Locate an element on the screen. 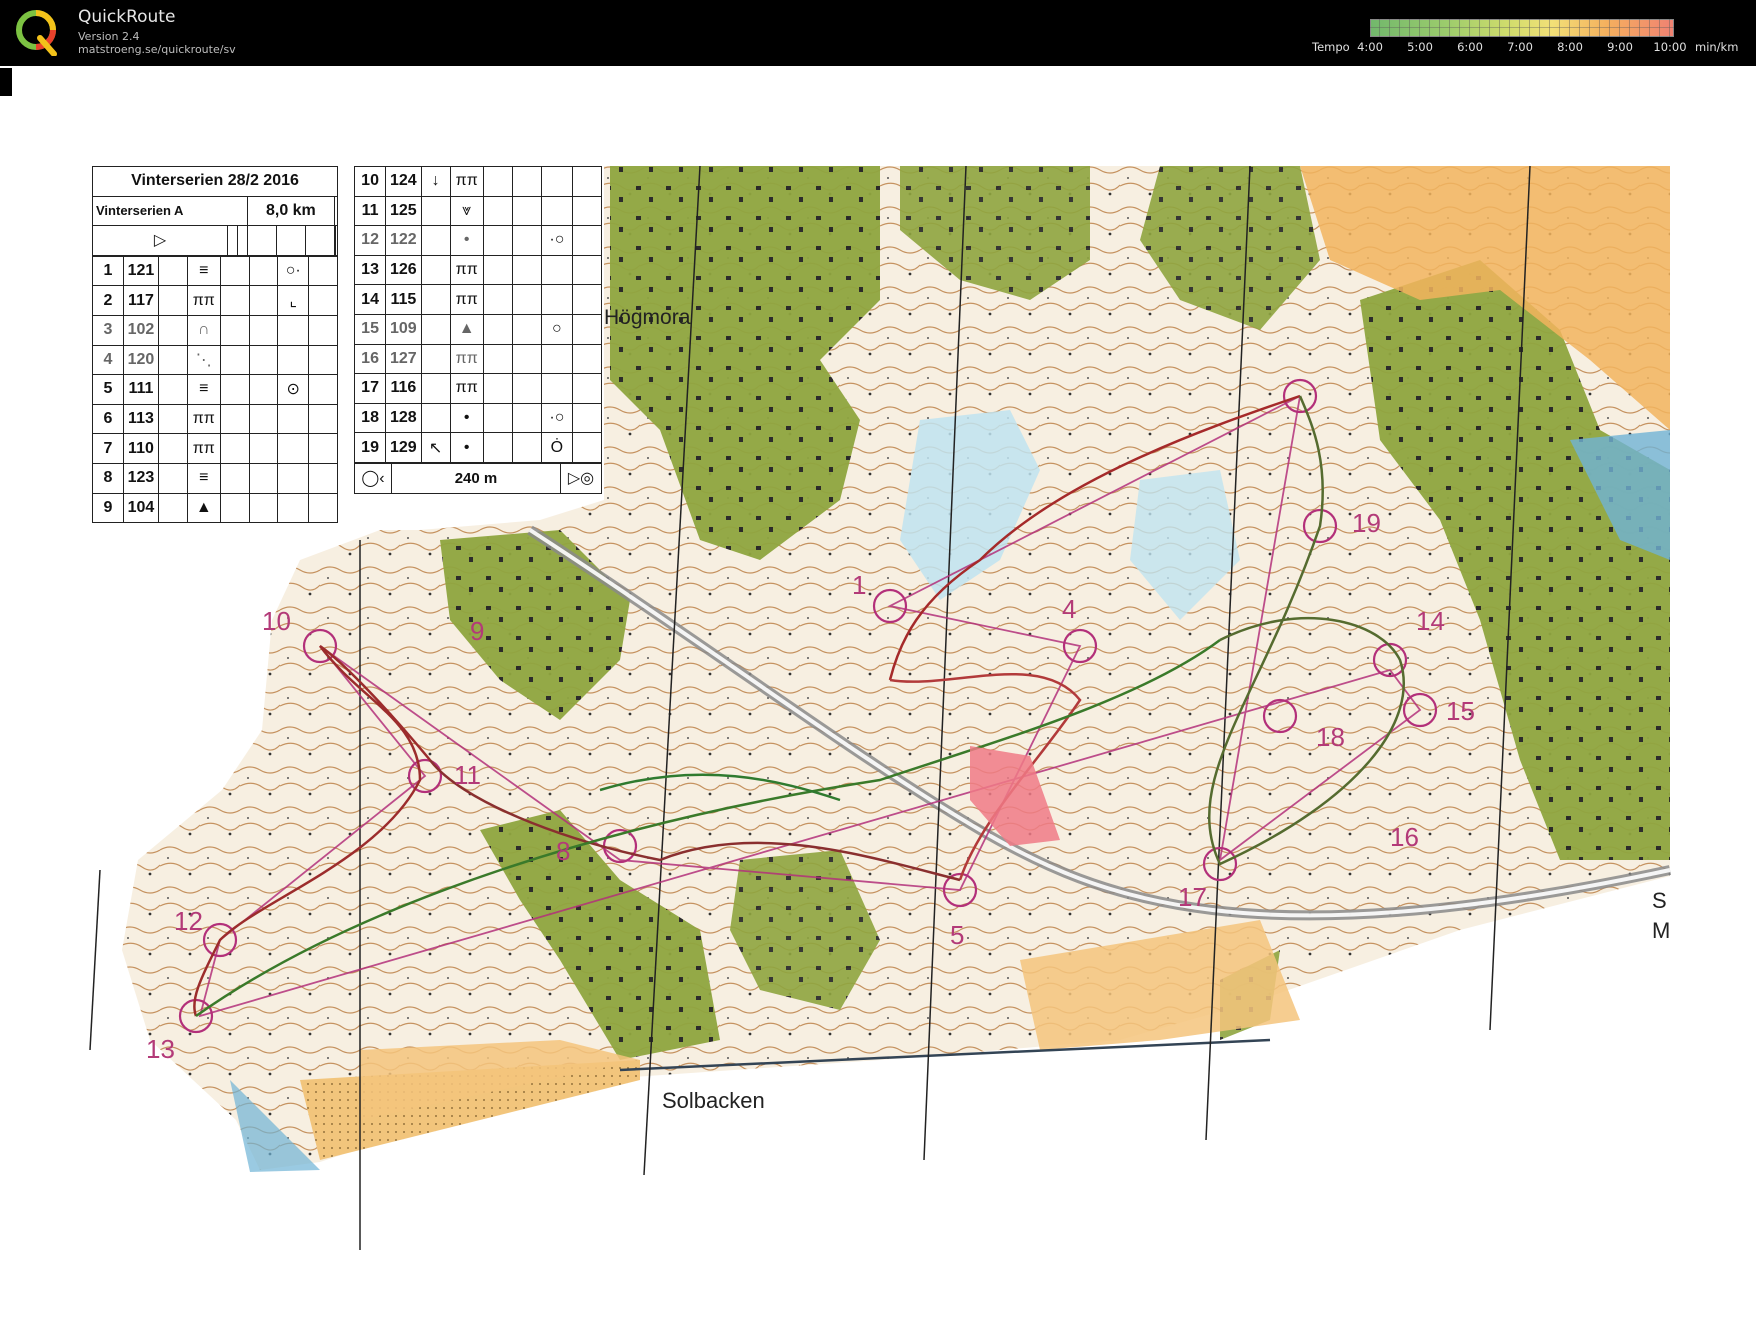 The image size is (1756, 1342). tempo-scale-midline is located at coordinates (1522, 27).